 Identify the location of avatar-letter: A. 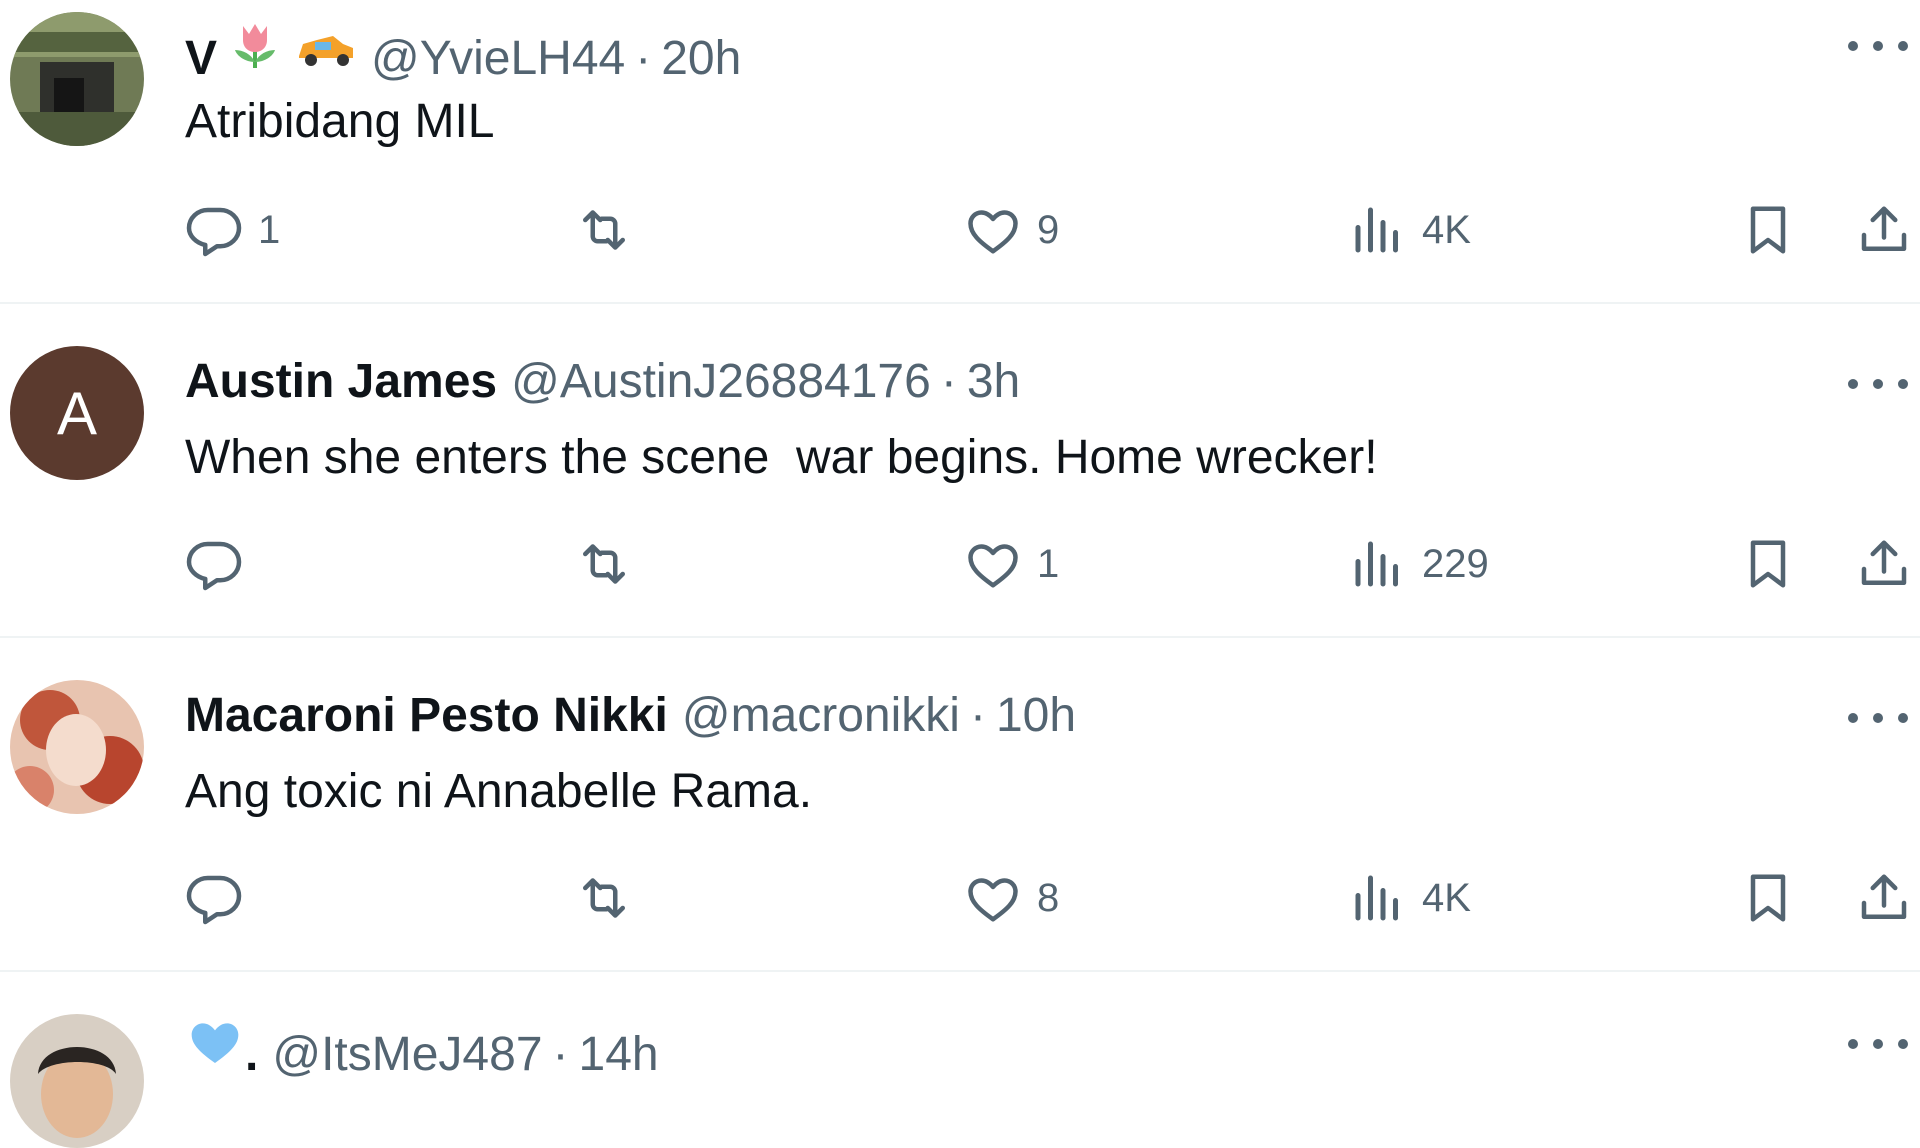
(77, 413).